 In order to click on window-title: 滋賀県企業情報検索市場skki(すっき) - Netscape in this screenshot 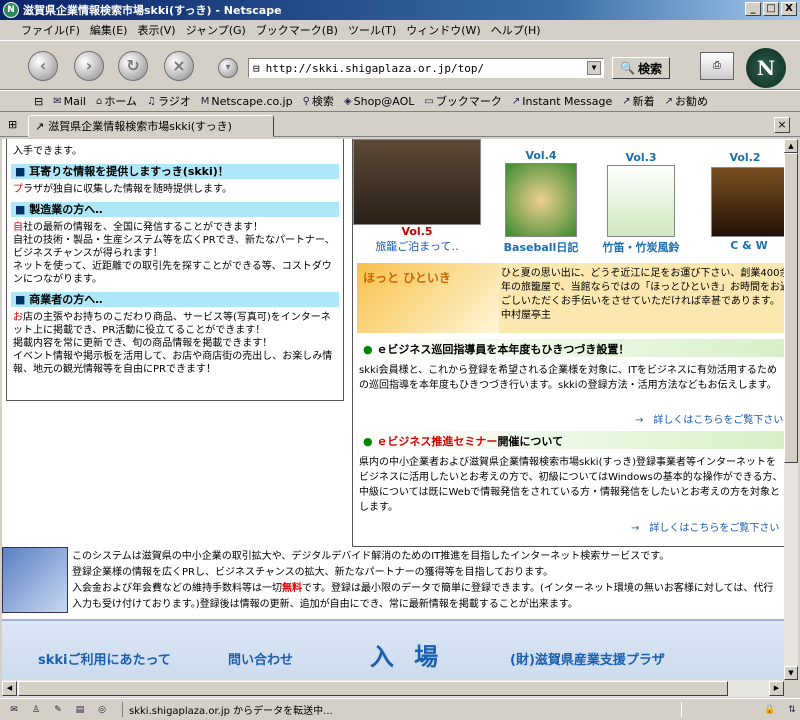, I will do `click(152, 10)`.